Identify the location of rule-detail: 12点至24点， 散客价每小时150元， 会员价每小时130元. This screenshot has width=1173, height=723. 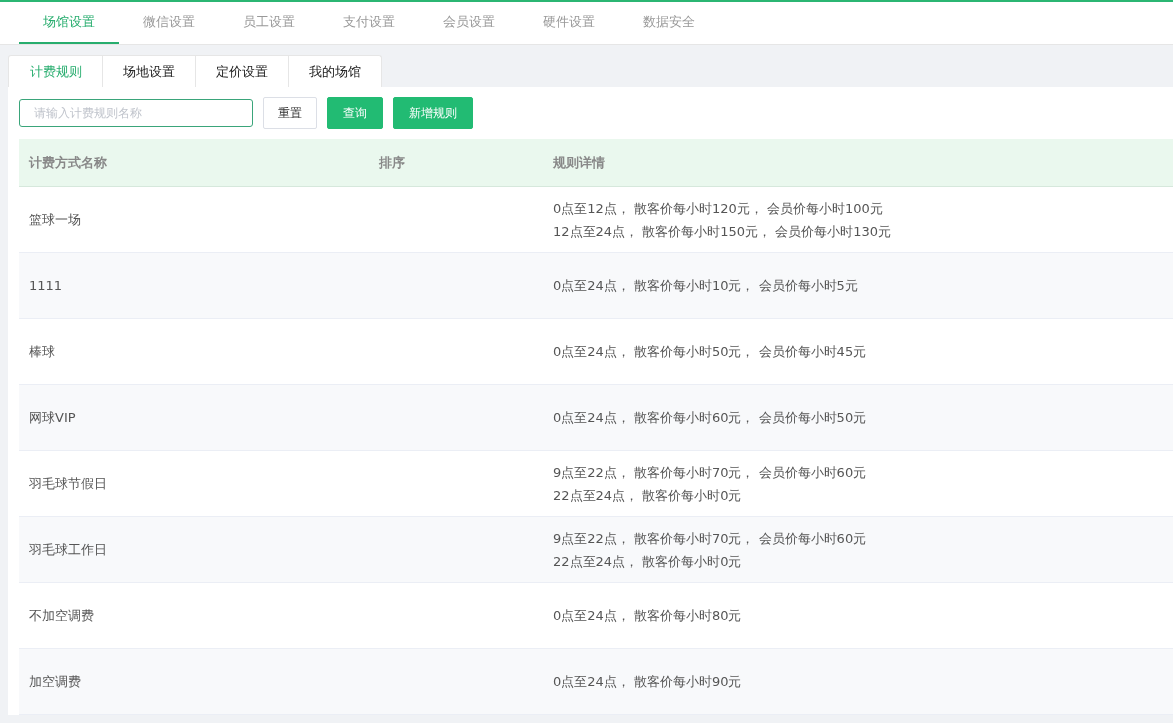
(722, 231).